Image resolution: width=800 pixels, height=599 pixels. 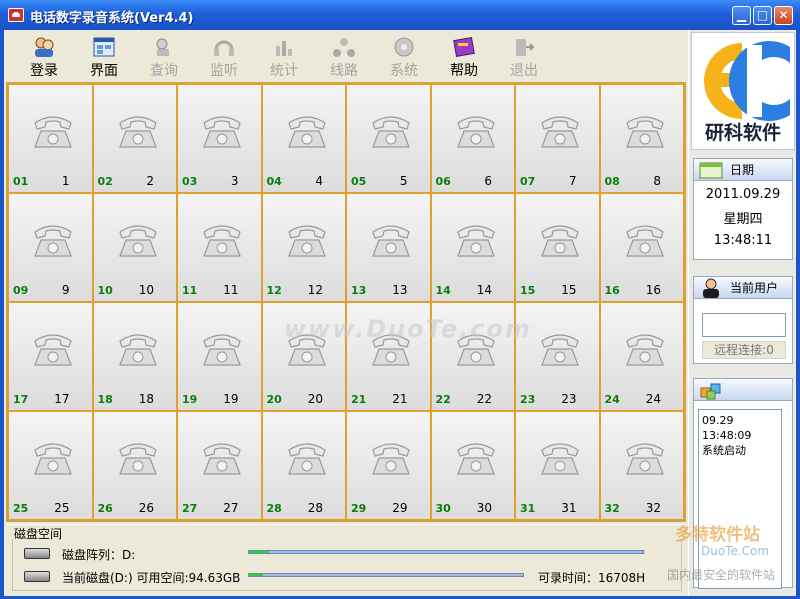 What do you see at coordinates (284, 58) in the screenshot?
I see `toolbar-button-4: 统计` at bounding box center [284, 58].